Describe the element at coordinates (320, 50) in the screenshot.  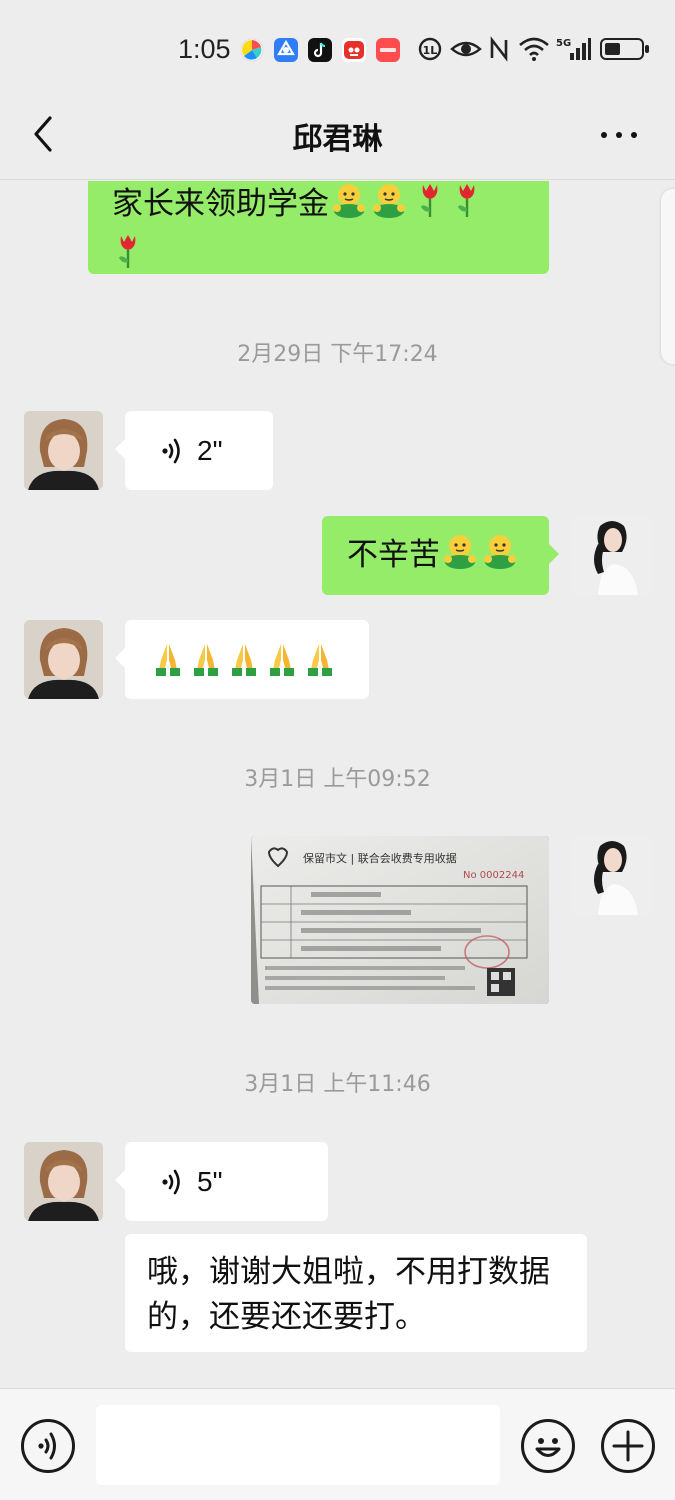
I see `tiktok-icon` at that location.